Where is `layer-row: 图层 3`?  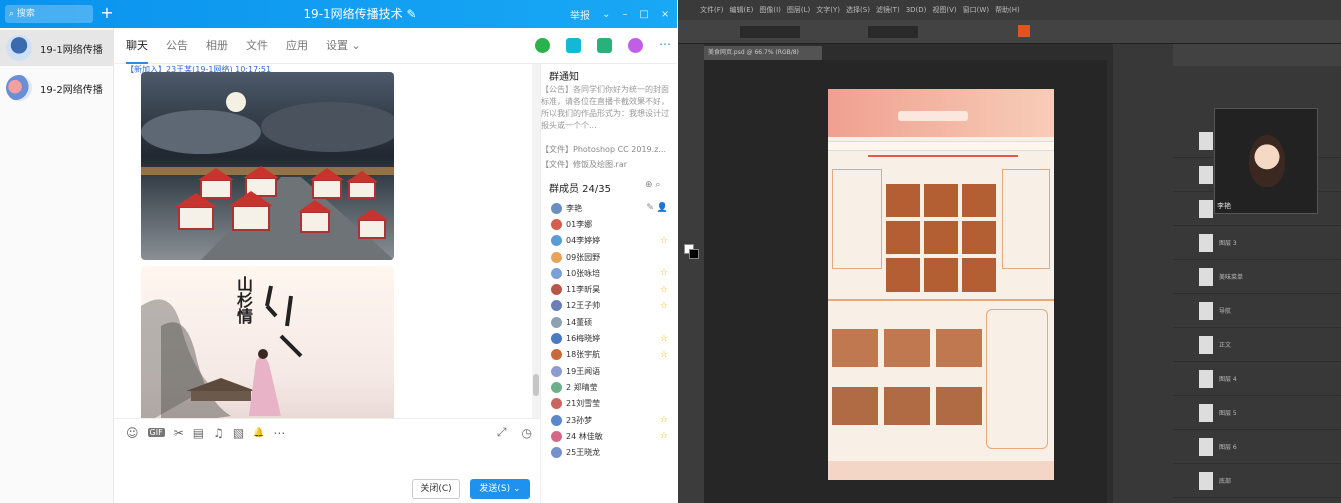 layer-row: 图层 3 is located at coordinates (1257, 243).